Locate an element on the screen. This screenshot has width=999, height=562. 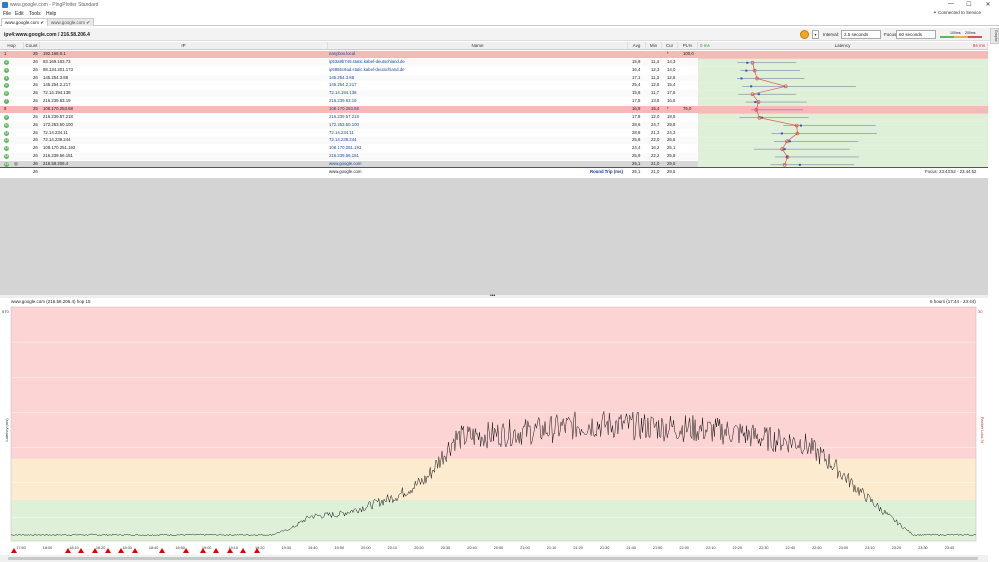
avg-cell: 17,1 is located at coordinates (636, 77).